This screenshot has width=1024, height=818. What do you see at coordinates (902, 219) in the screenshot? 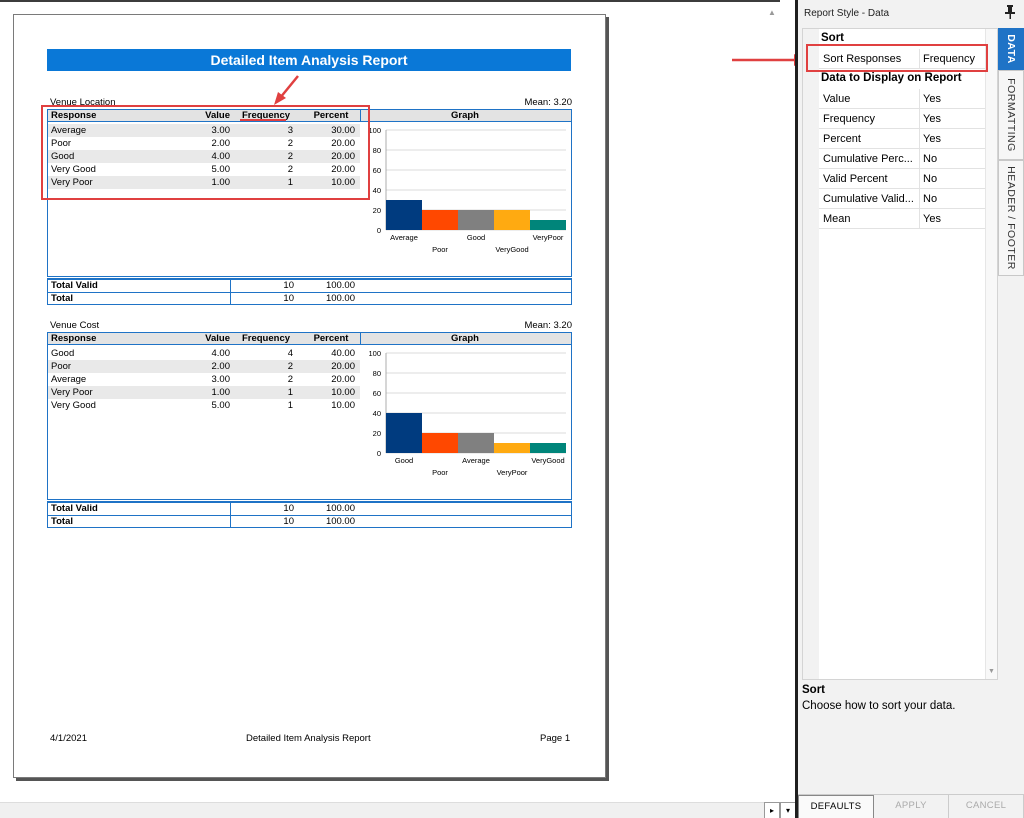
I see `property-mean: Mean Yes` at bounding box center [902, 219].